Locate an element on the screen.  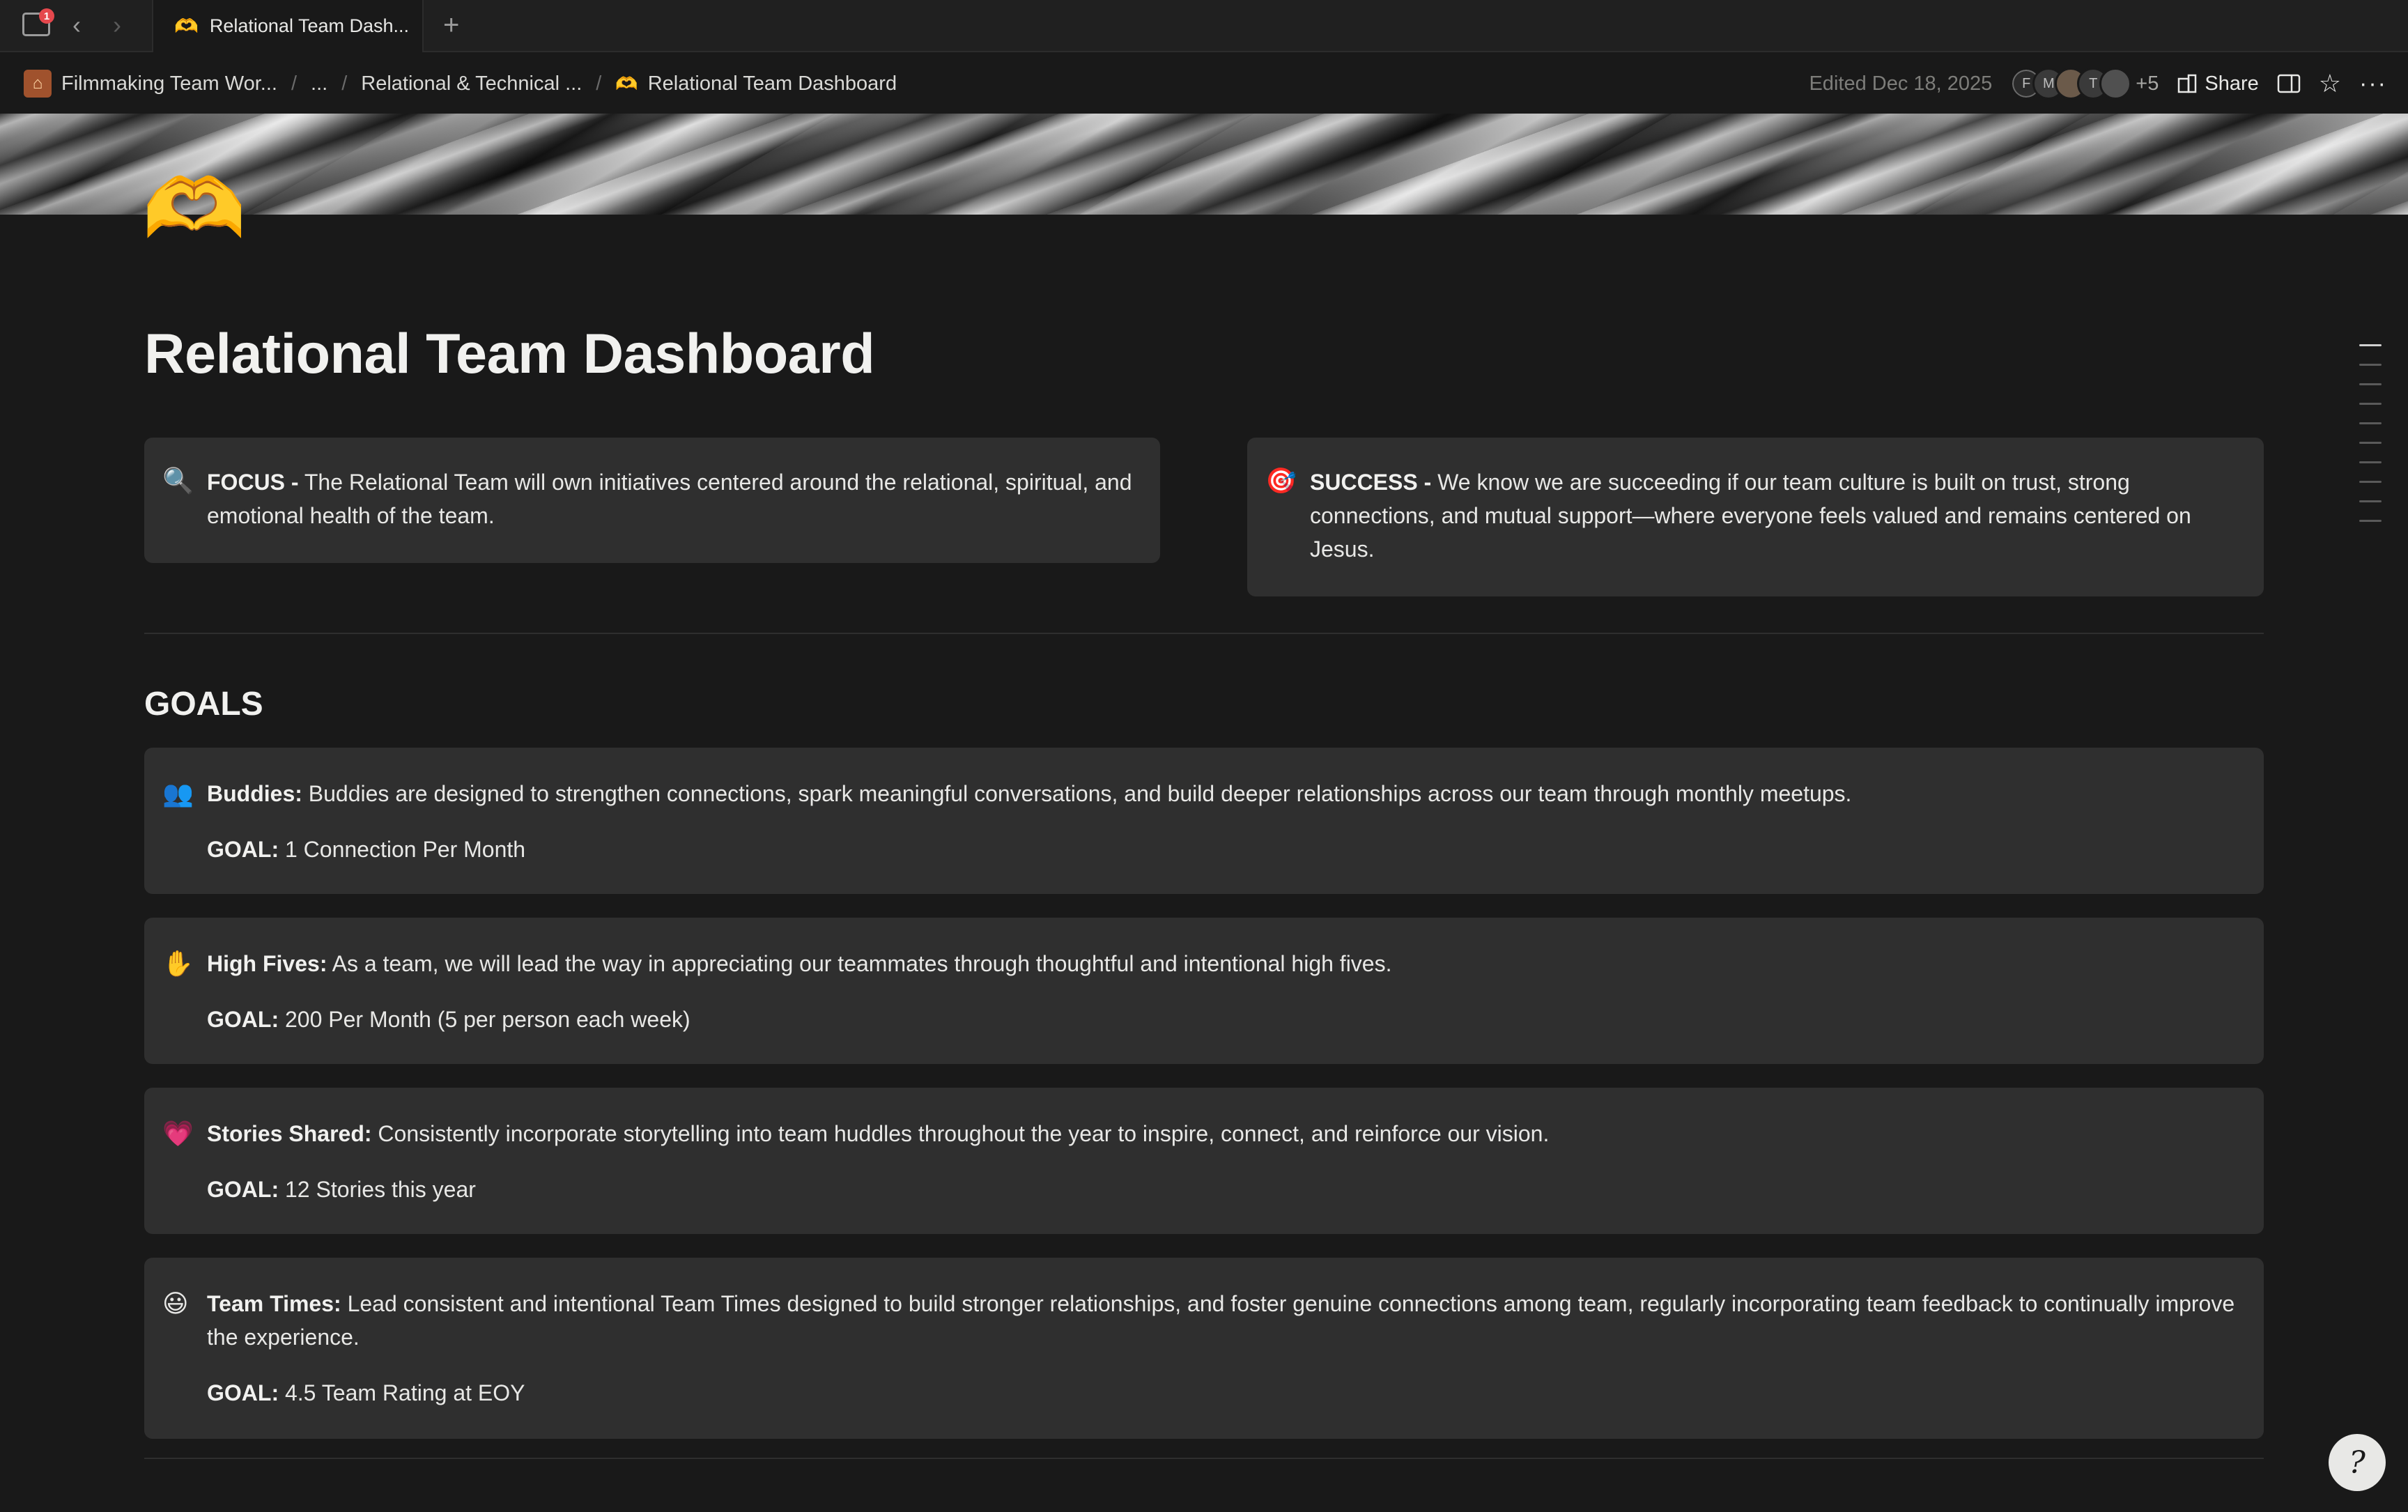
share-building-icon is located at coordinates (2187, 83).